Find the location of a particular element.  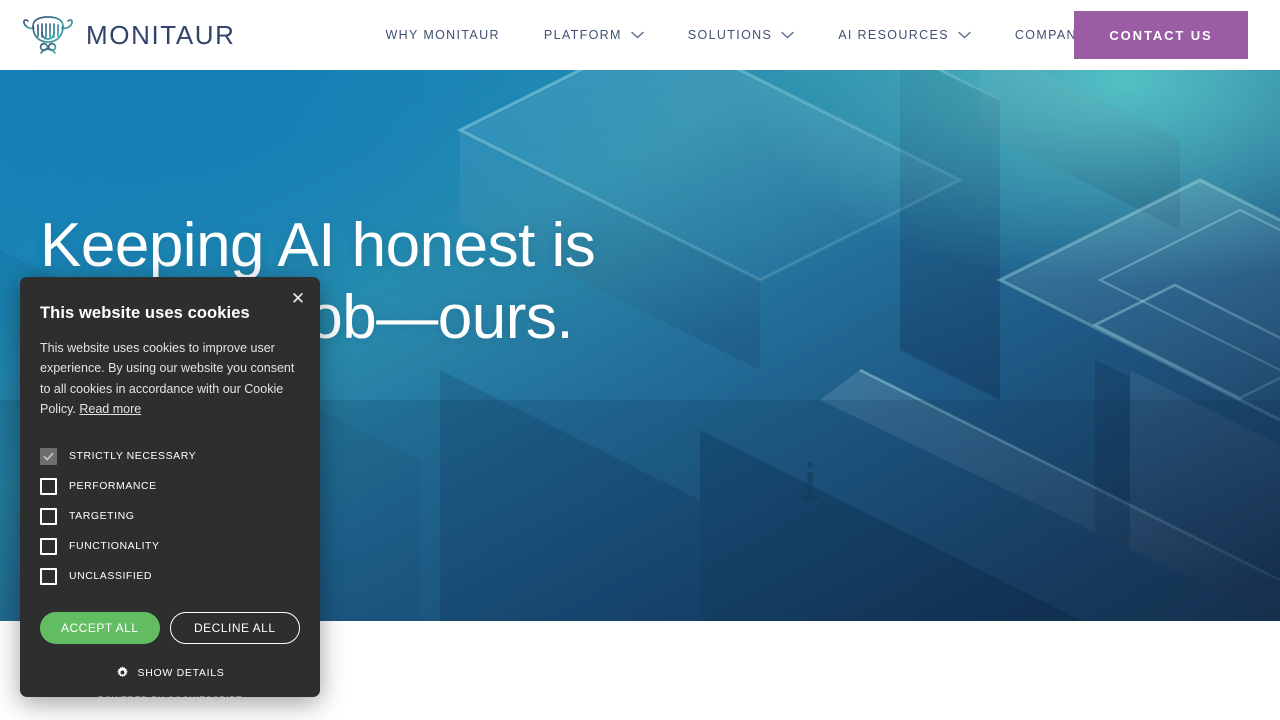

decline-all-button: DECLINE ALL is located at coordinates (234, 628).